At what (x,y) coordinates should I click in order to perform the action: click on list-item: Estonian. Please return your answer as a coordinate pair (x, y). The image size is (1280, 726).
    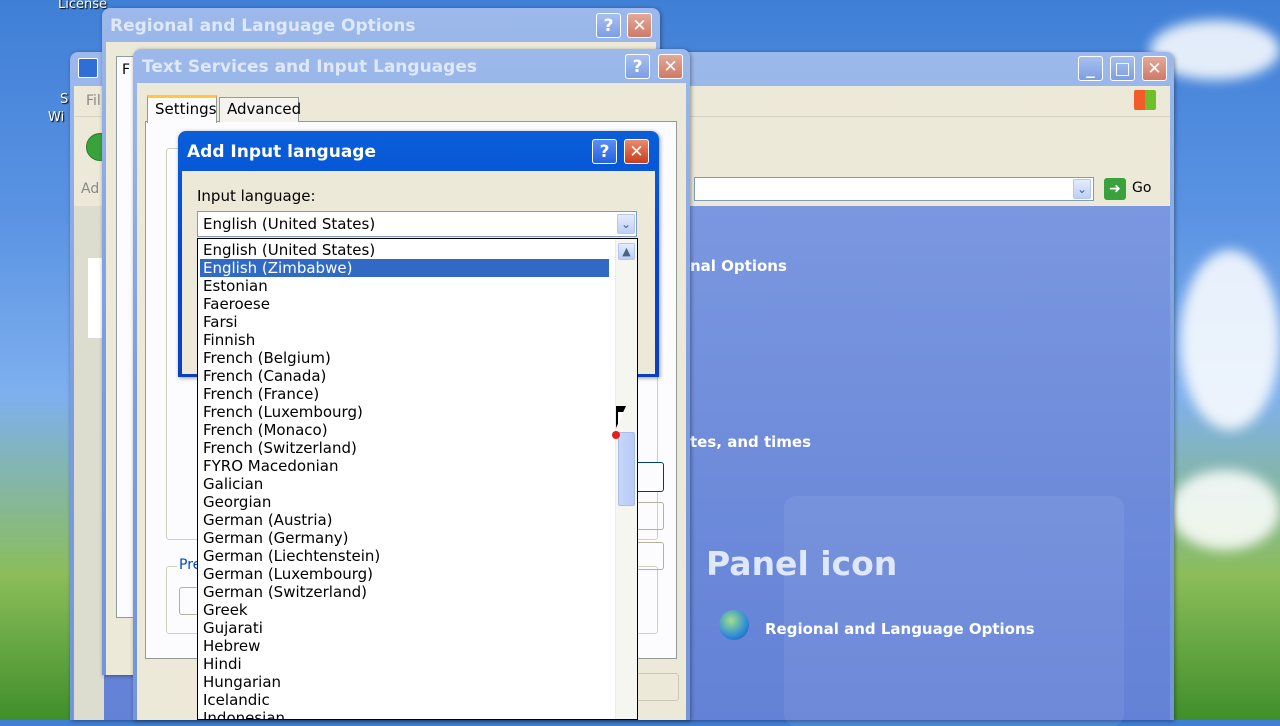
    Looking at the image, I should click on (404, 286).